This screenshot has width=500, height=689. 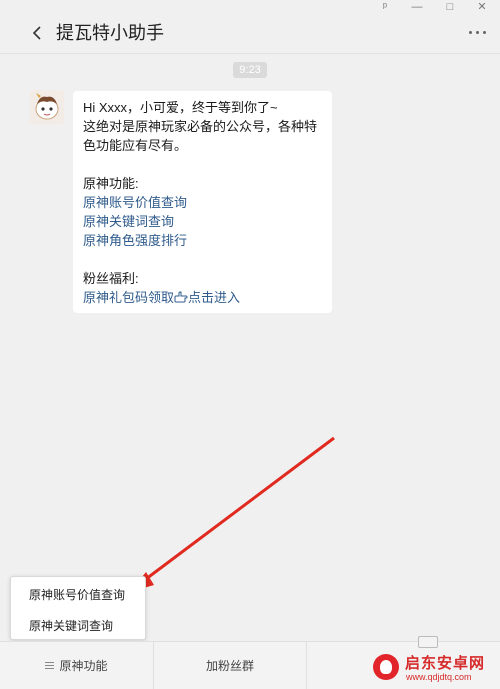 What do you see at coordinates (482, 7) in the screenshot?
I see `close-button: ✕` at bounding box center [482, 7].